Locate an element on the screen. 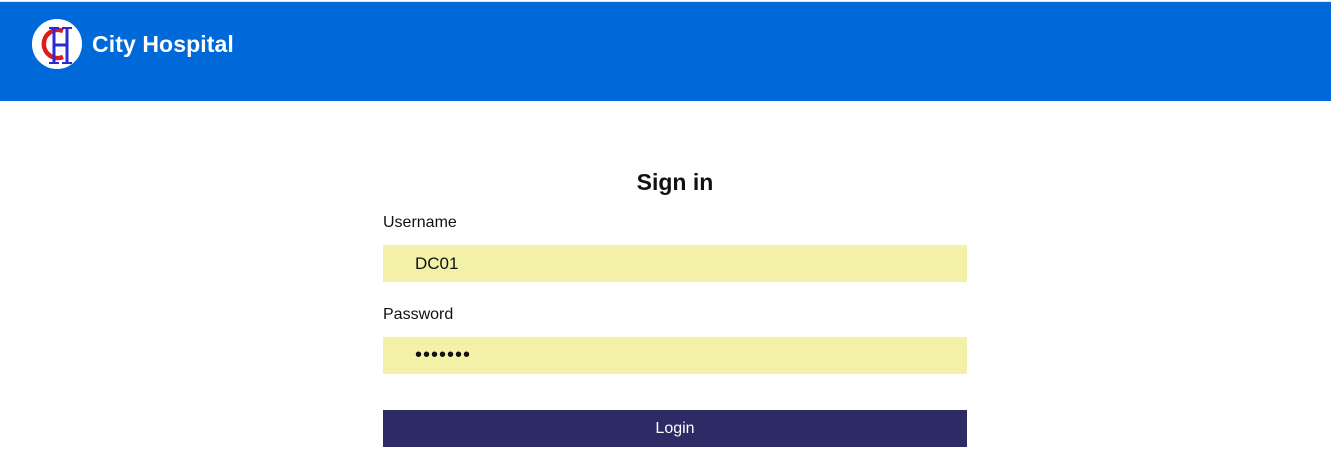  signin-title: Sign in is located at coordinates (675, 182).